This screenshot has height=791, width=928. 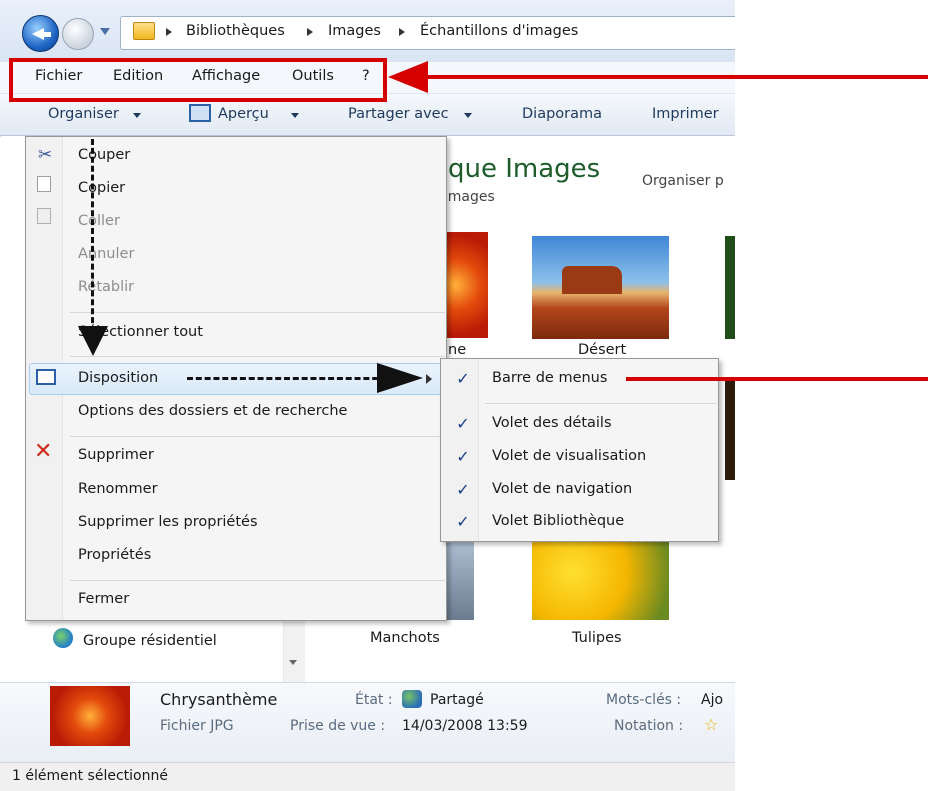 I want to click on annotation-dashed-arrowhead-down, so click(x=93, y=341).